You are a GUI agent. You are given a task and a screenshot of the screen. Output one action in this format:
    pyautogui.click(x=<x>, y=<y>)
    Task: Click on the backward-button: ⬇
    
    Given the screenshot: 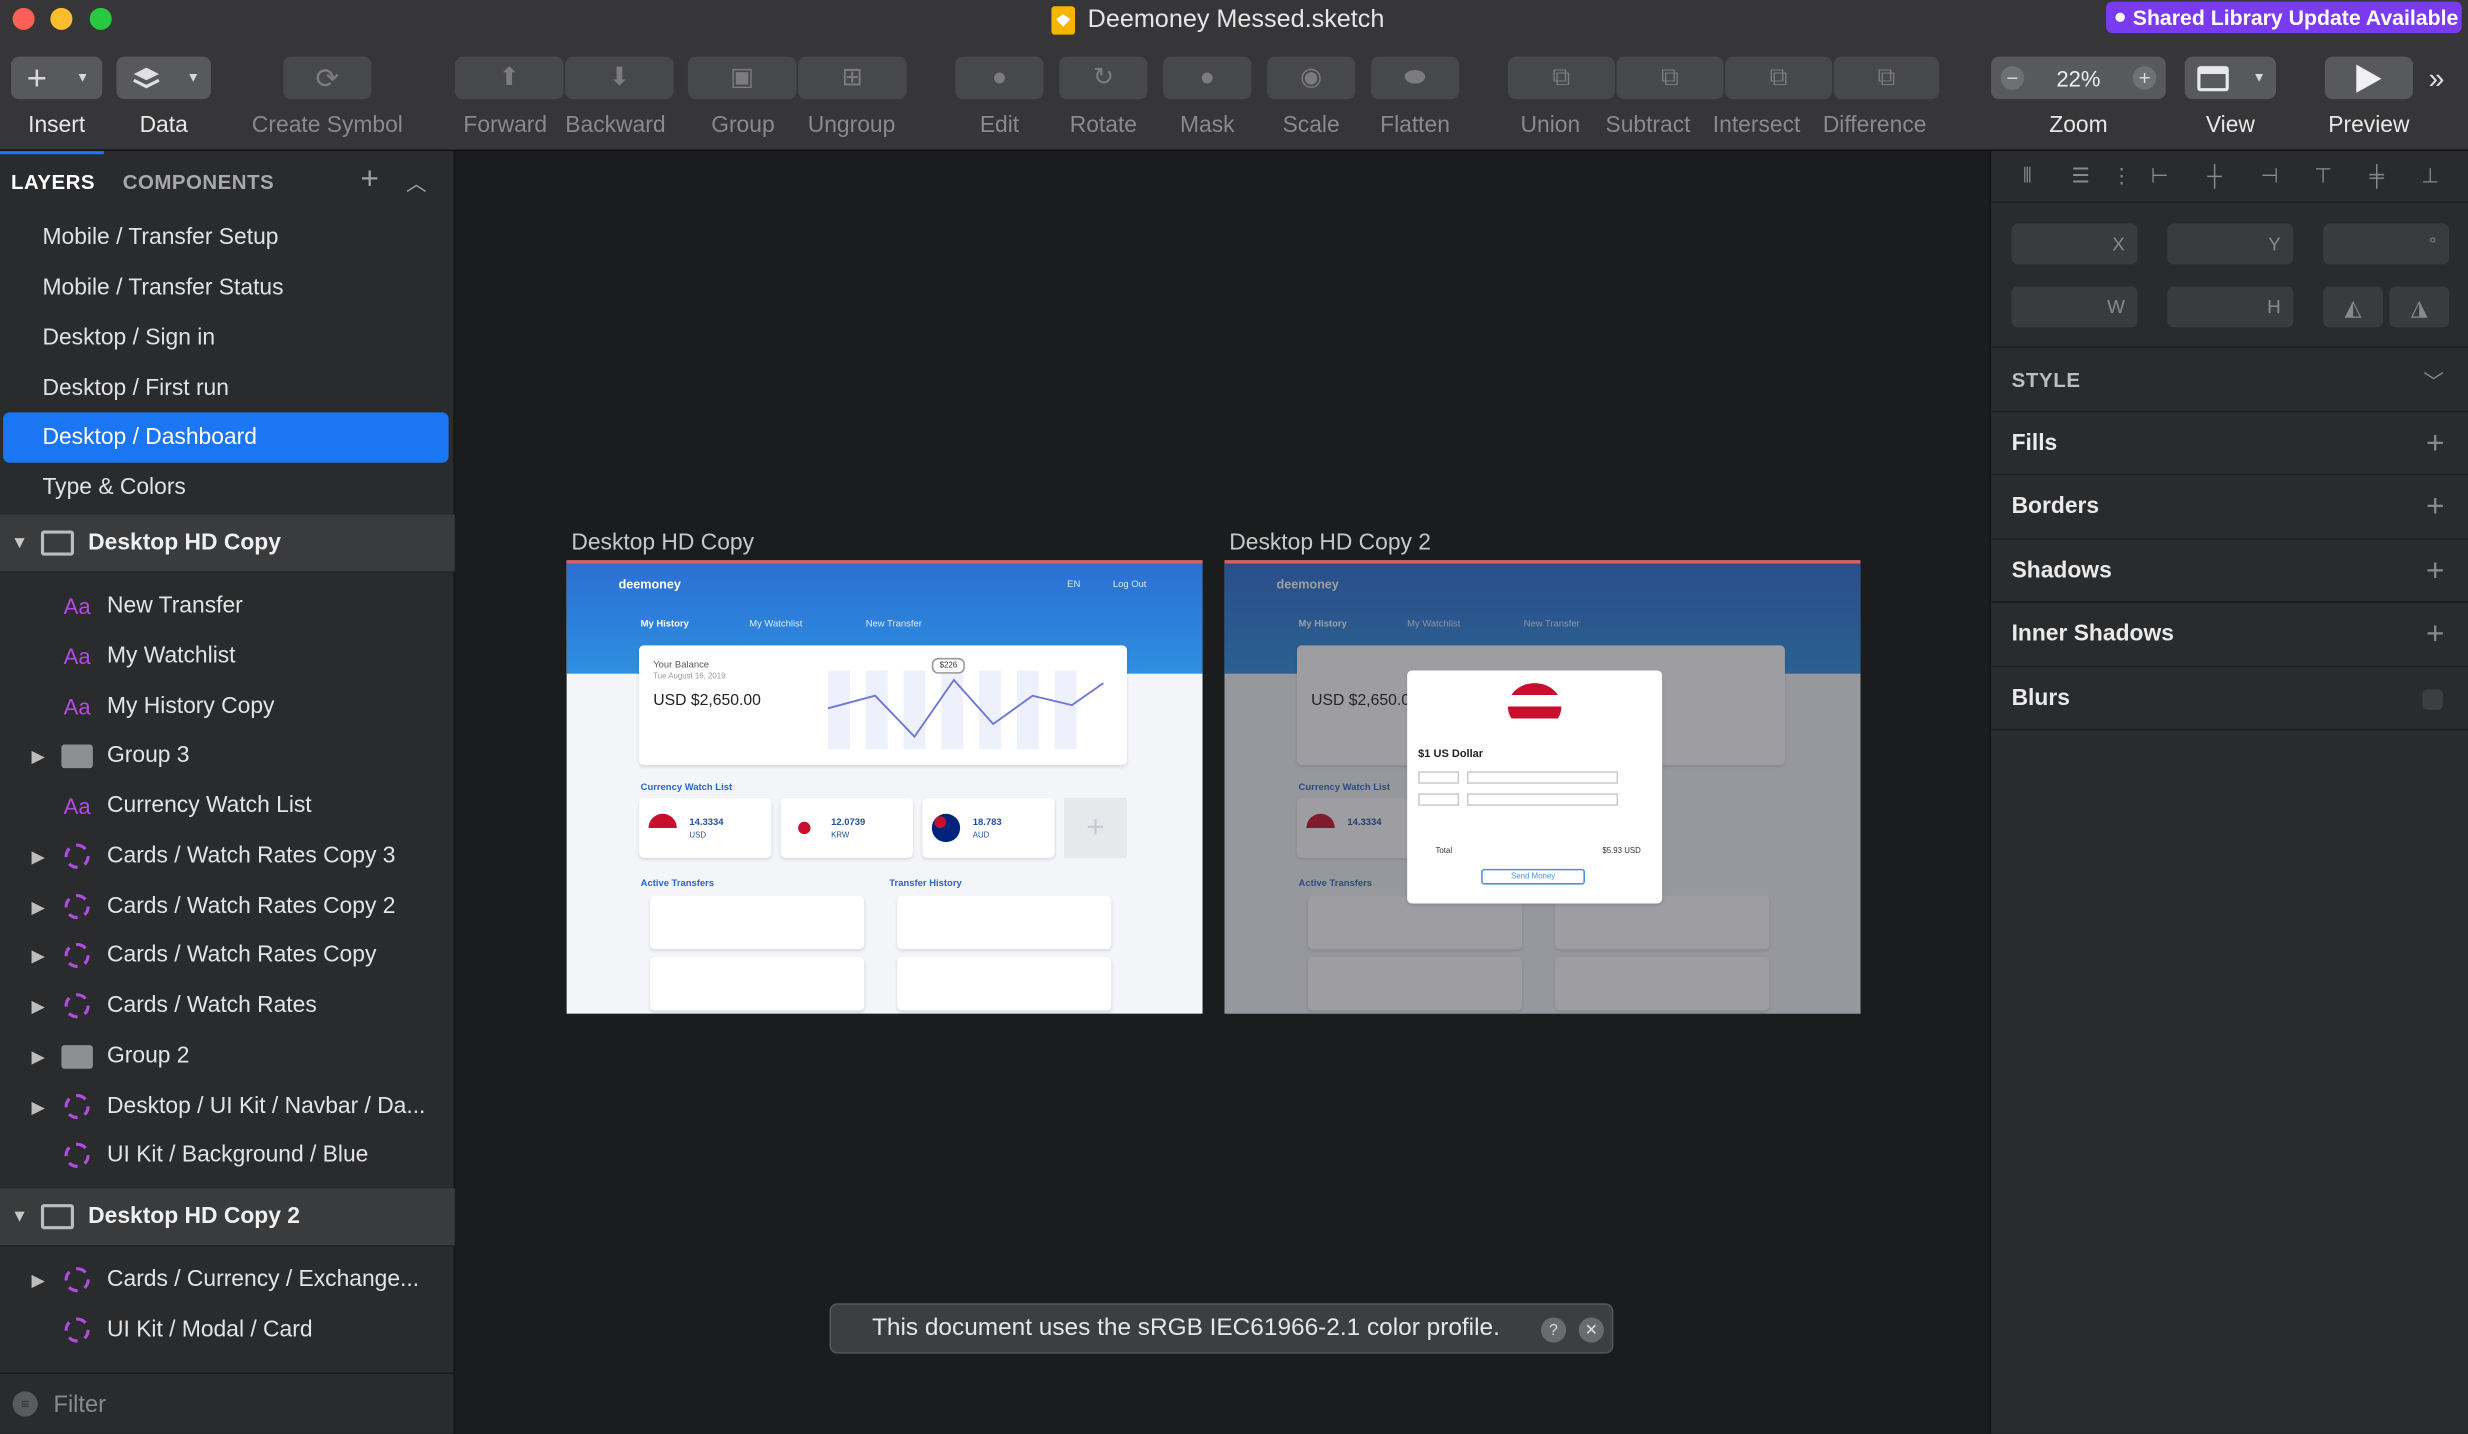 What is the action you would take?
    pyautogui.click(x=619, y=78)
    